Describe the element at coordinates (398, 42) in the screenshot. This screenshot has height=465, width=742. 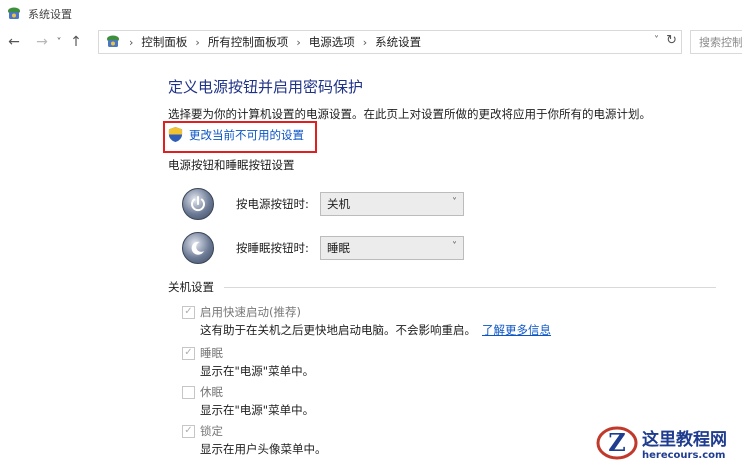
I see `breadcrumb-system-settings: 系统设置` at that location.